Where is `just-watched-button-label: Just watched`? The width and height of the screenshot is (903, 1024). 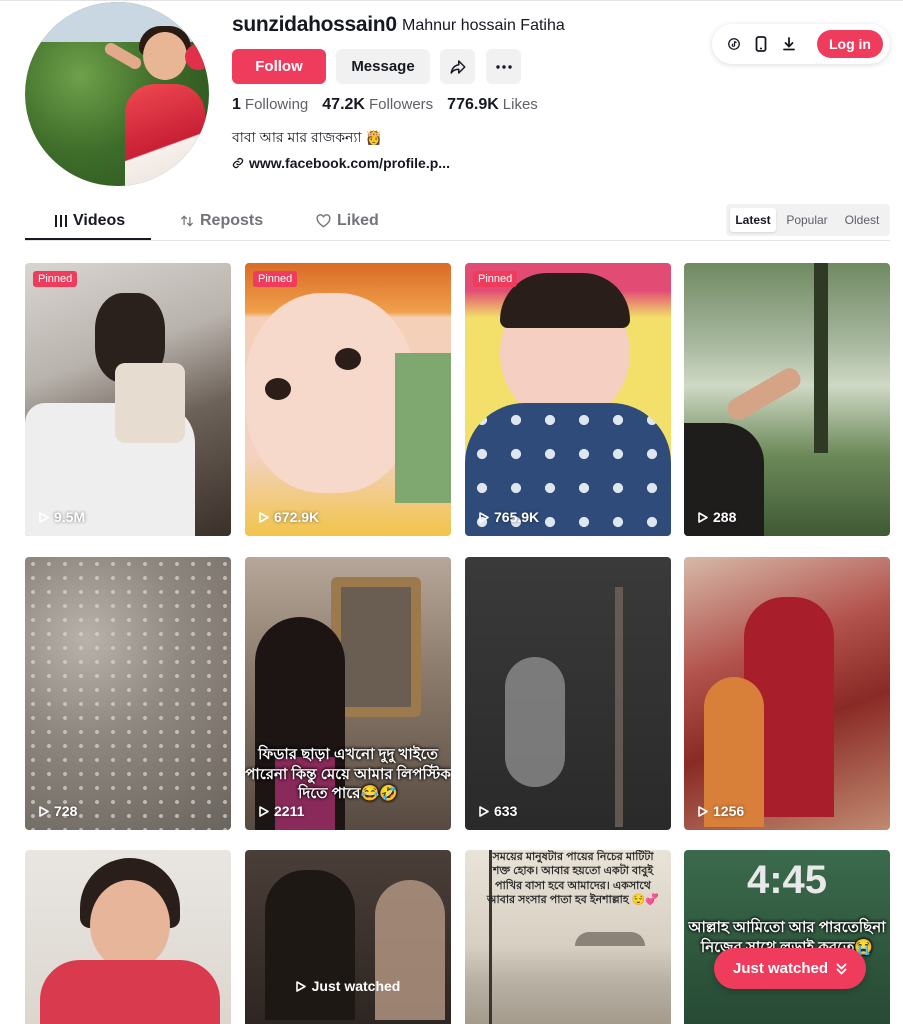
just-watched-button-label: Just watched is located at coordinates (780, 968).